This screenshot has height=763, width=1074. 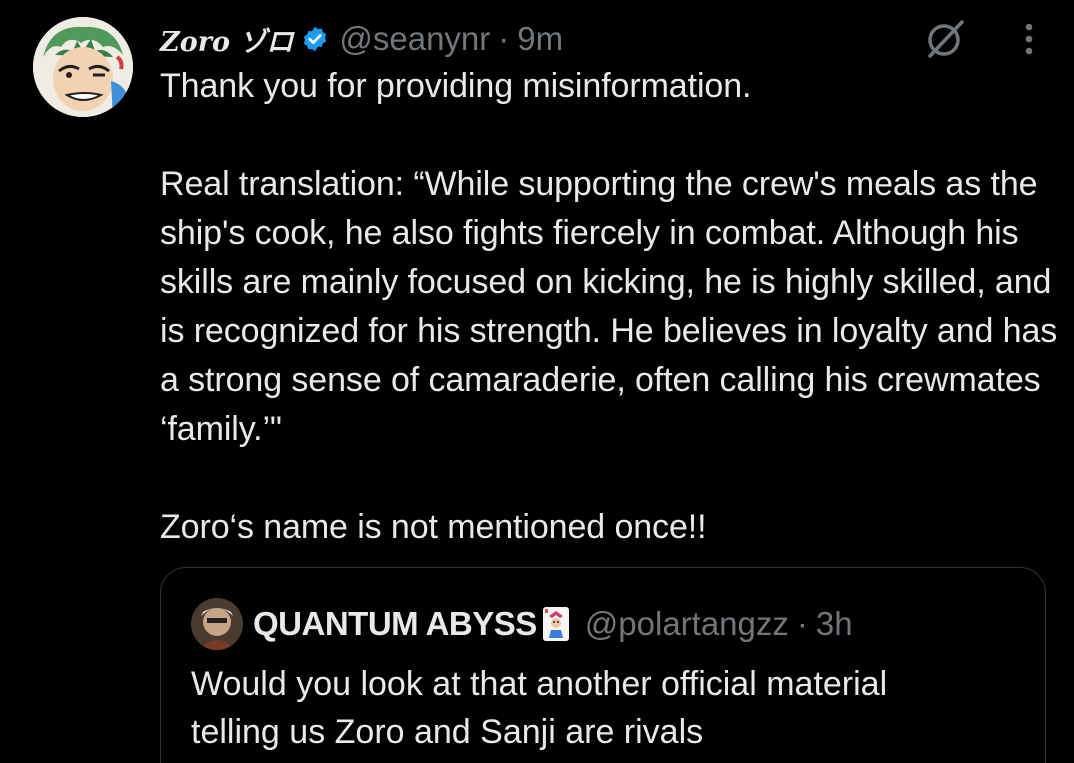 I want to click on zoro-avatar-icon, so click(x=83, y=67).